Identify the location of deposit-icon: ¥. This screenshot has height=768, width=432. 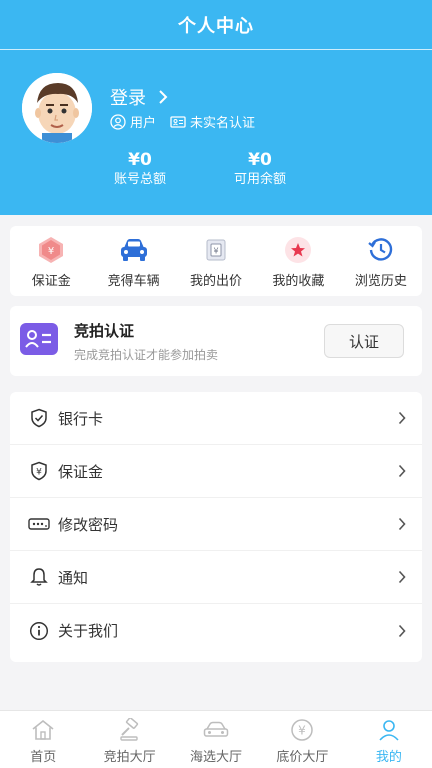
(51, 250).